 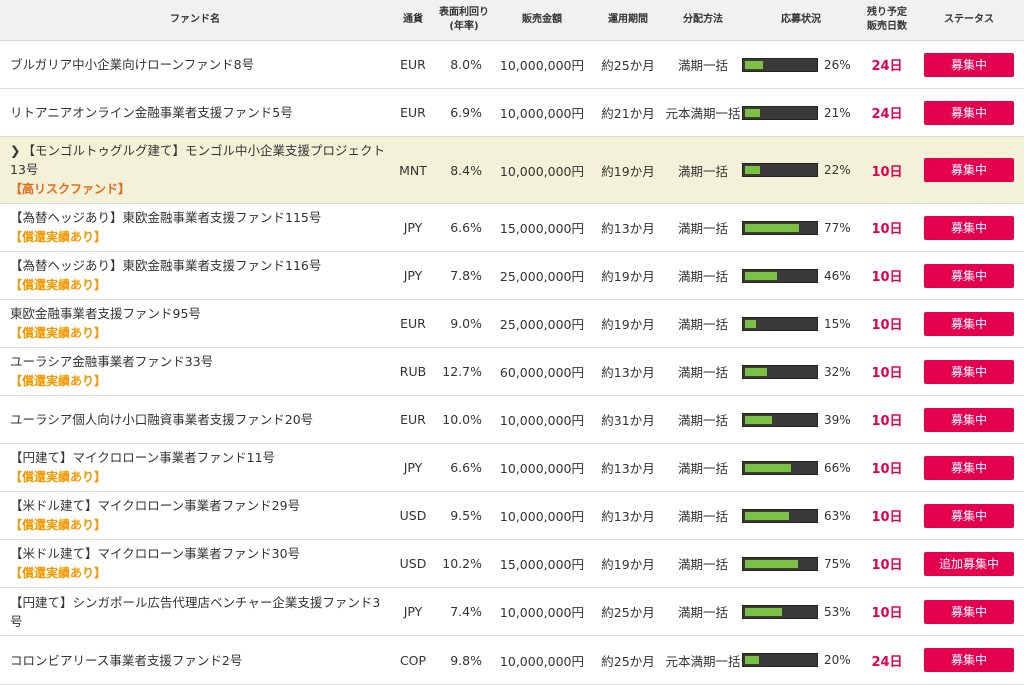 I want to click on fund-name-cell: ユーラシア個人向け小口融資事業者支援ファンド20号, so click(x=195, y=419).